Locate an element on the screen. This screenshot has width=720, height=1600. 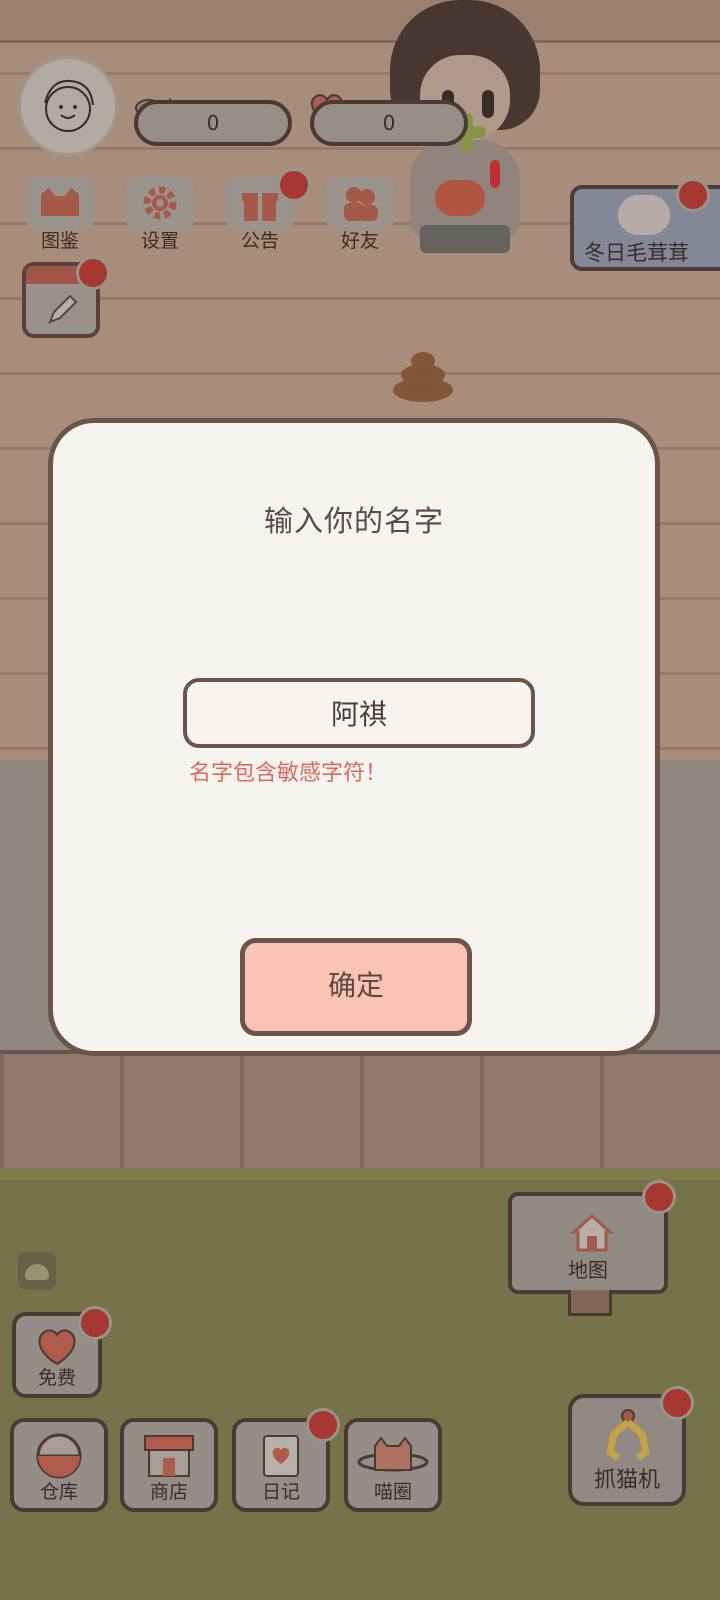
dialog-title: 输入你的名字 is located at coordinates (353, 521).